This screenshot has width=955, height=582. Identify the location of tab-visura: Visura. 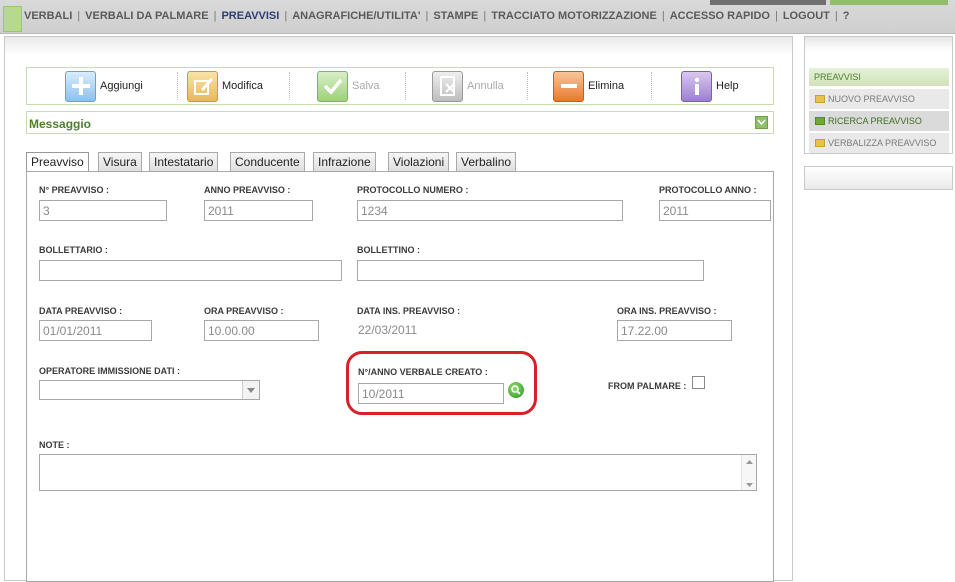
(120, 162).